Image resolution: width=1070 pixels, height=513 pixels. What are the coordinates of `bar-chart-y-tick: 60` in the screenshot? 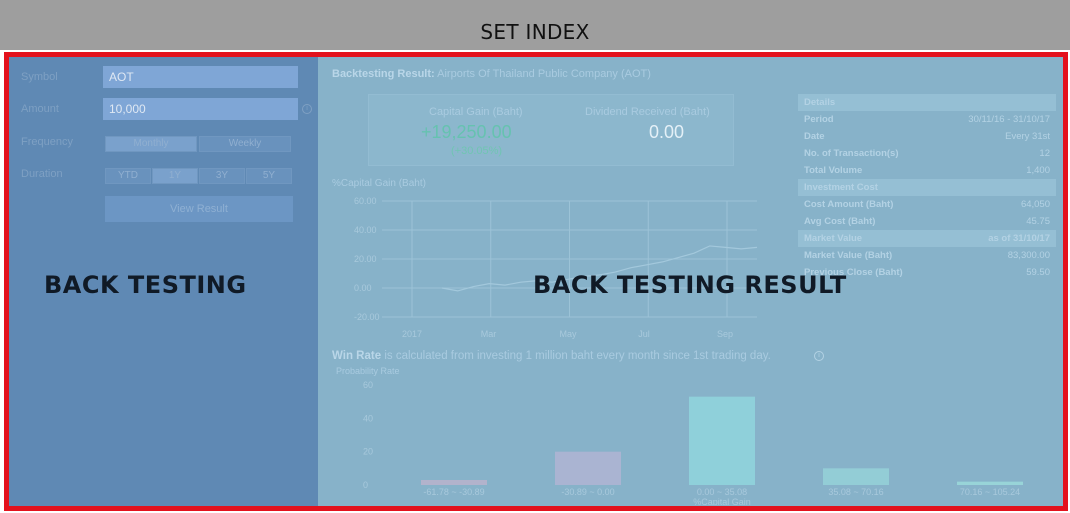 It's located at (368, 385).